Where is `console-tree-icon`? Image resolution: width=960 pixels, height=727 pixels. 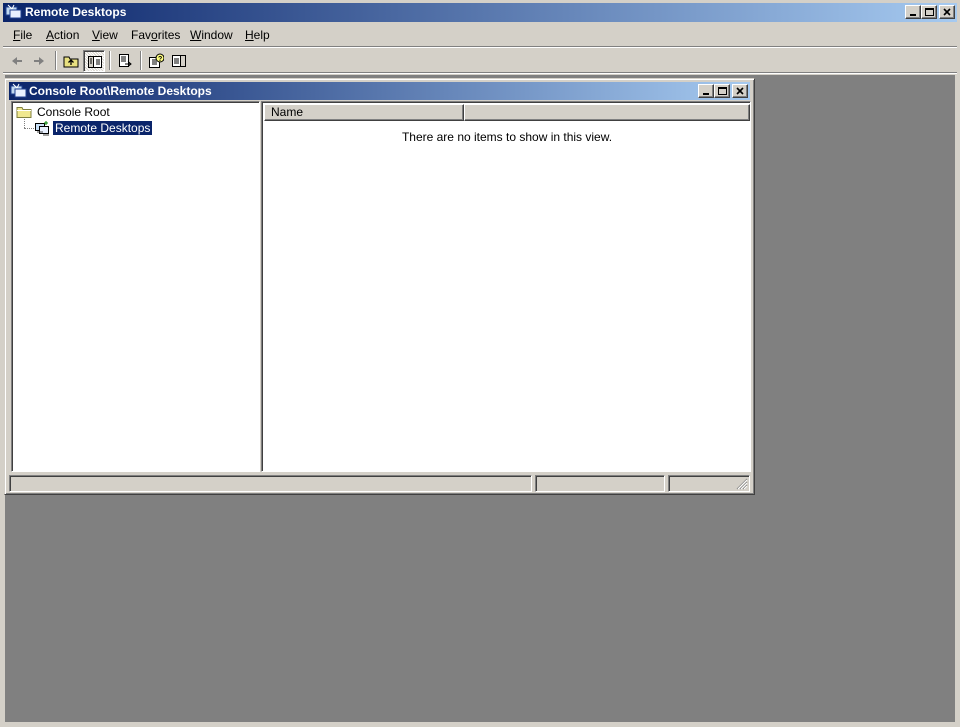
console-tree-icon is located at coordinates (95, 62).